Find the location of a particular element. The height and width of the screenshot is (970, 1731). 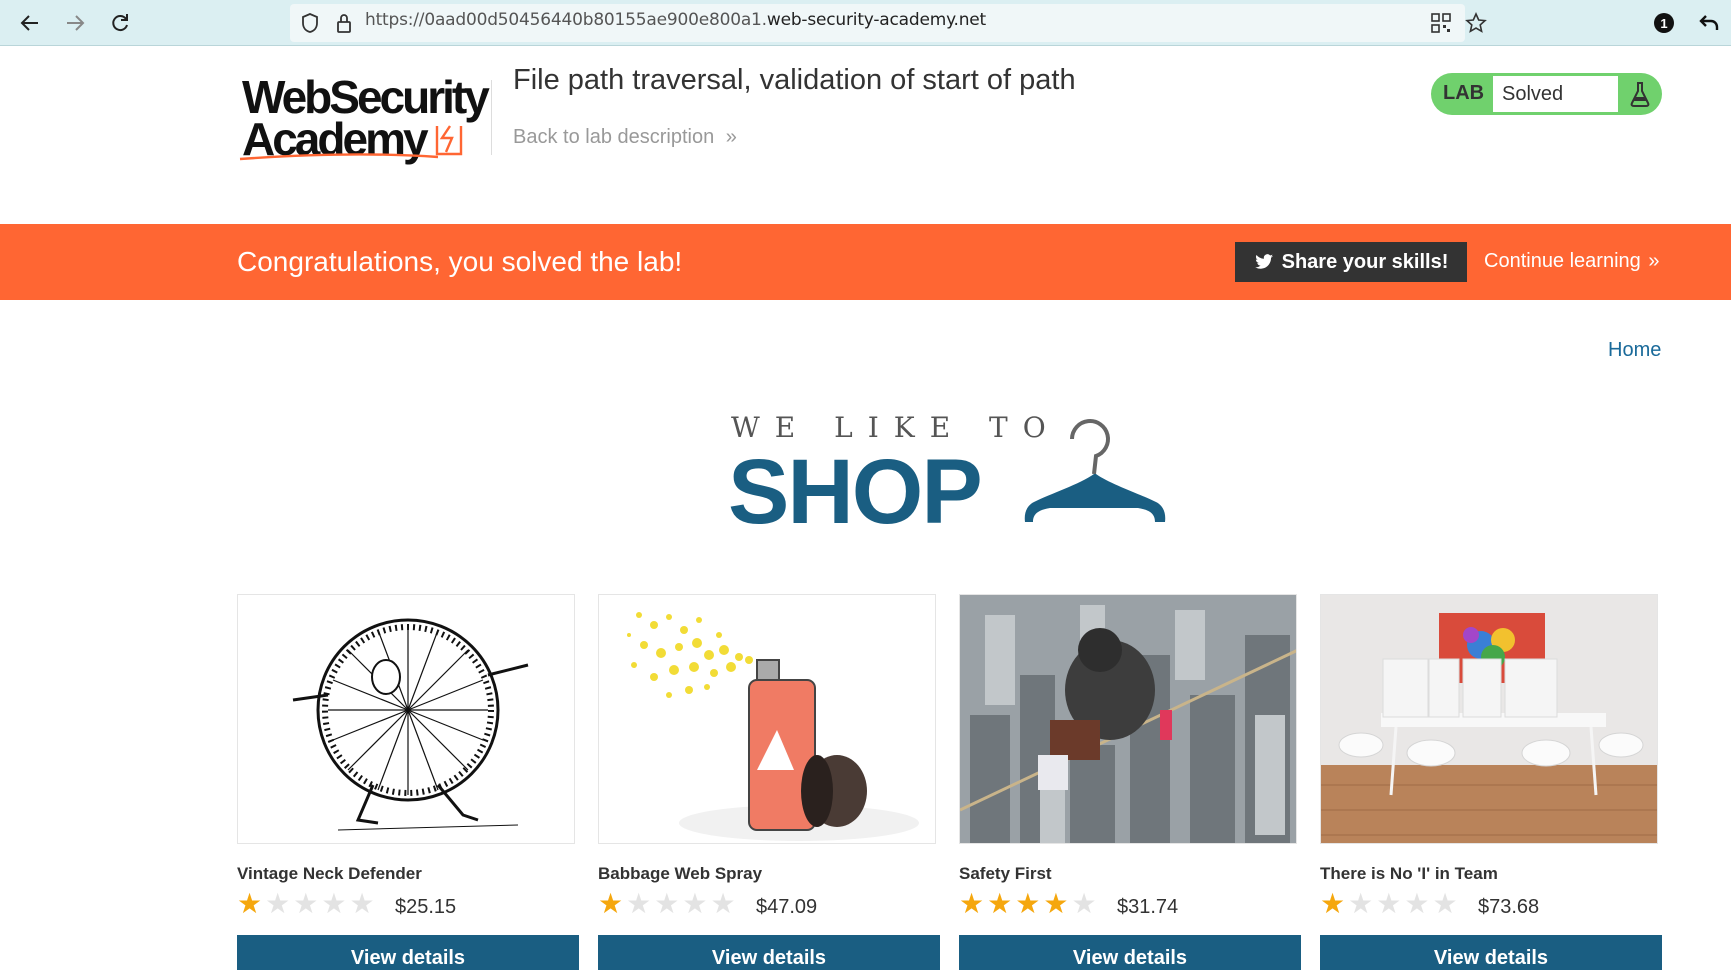

share-button-label: Share your skills! is located at coordinates (1365, 261).